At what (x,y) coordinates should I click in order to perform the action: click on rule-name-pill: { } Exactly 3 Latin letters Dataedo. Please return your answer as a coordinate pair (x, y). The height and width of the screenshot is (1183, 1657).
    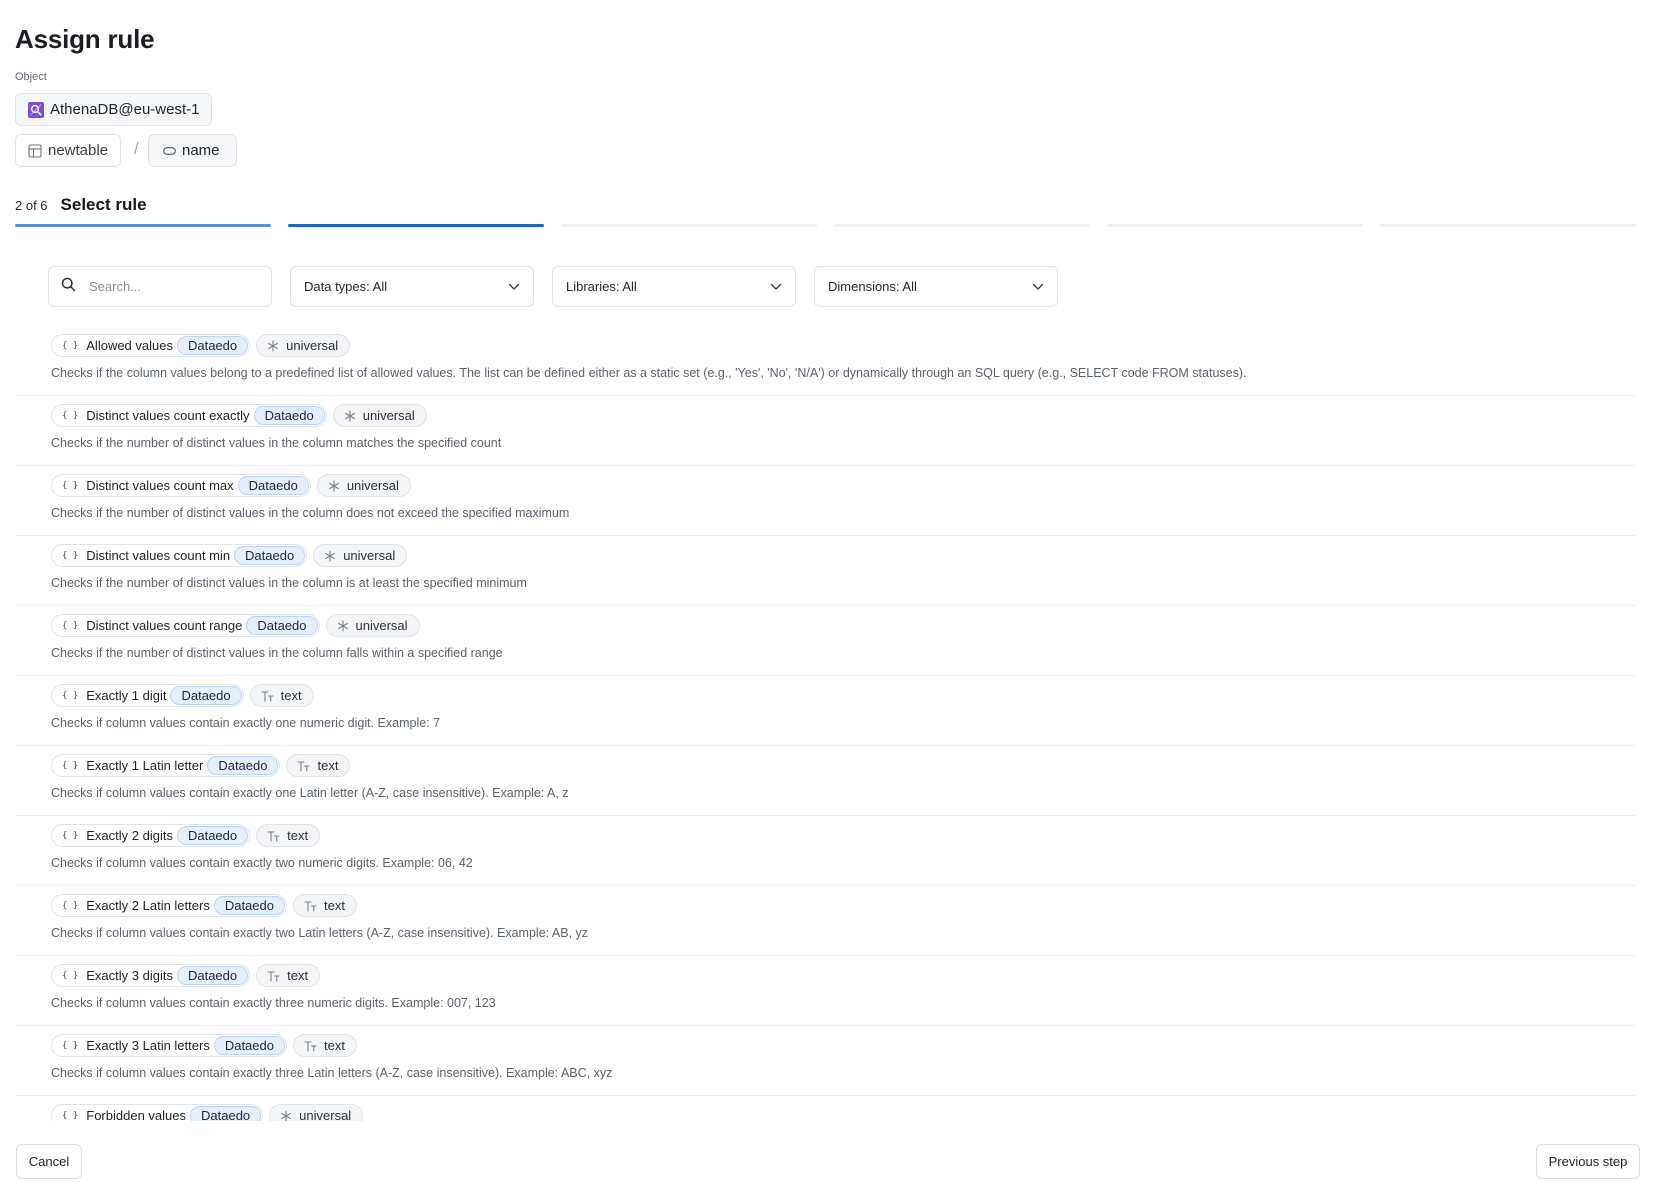
    Looking at the image, I should click on (169, 1045).